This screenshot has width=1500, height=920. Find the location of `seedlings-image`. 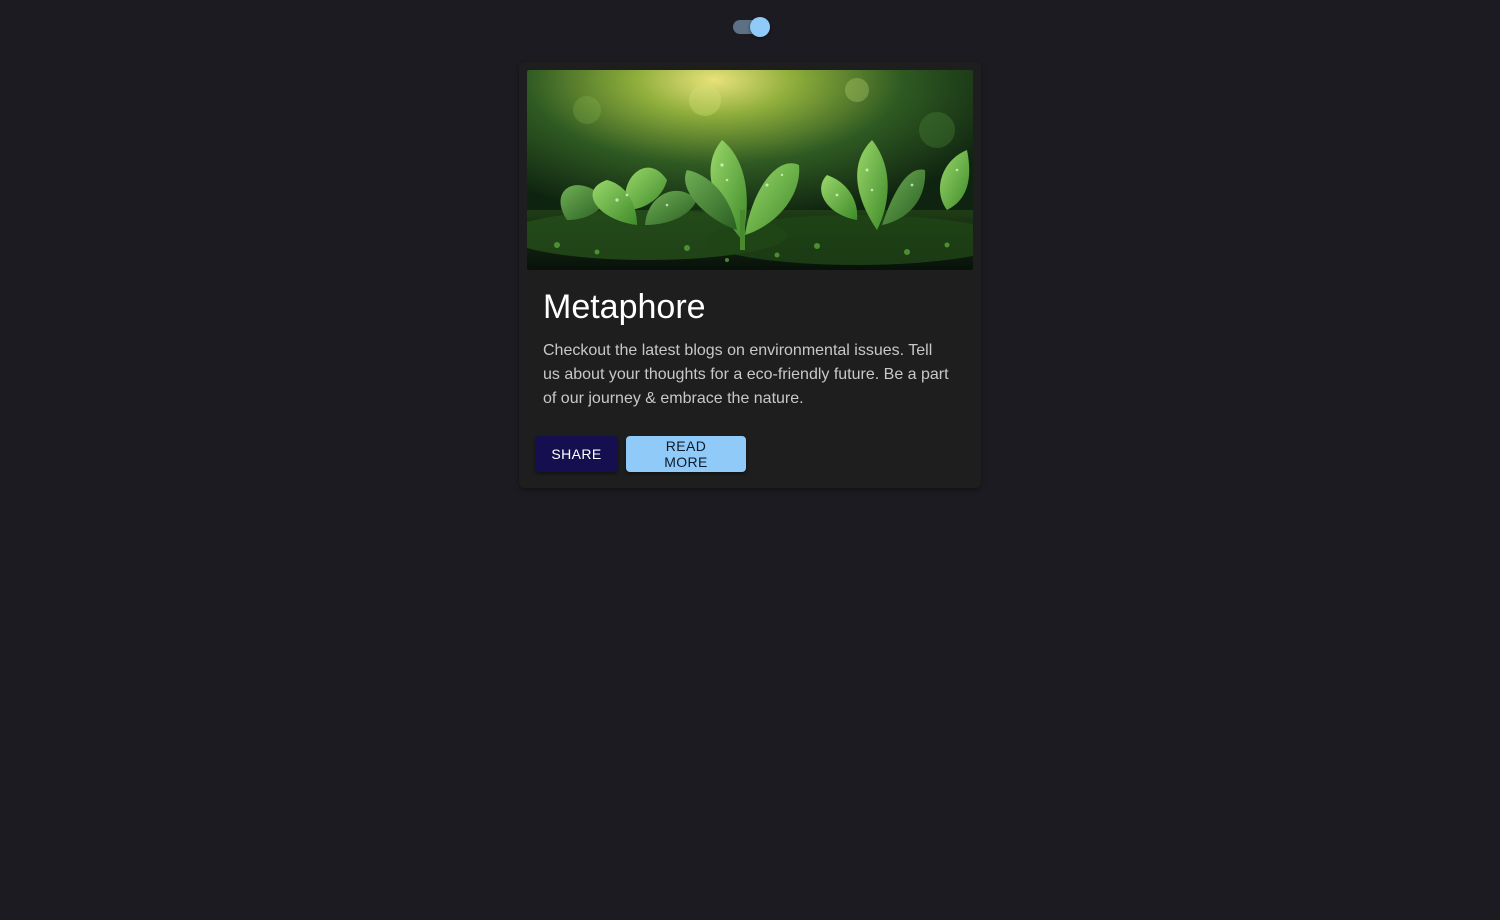

seedlings-image is located at coordinates (750, 170).